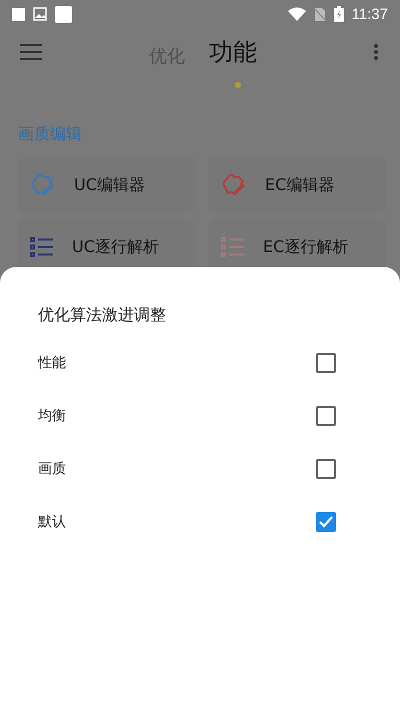 The height and width of the screenshot is (710, 400). I want to click on no-sim-icon, so click(320, 14).